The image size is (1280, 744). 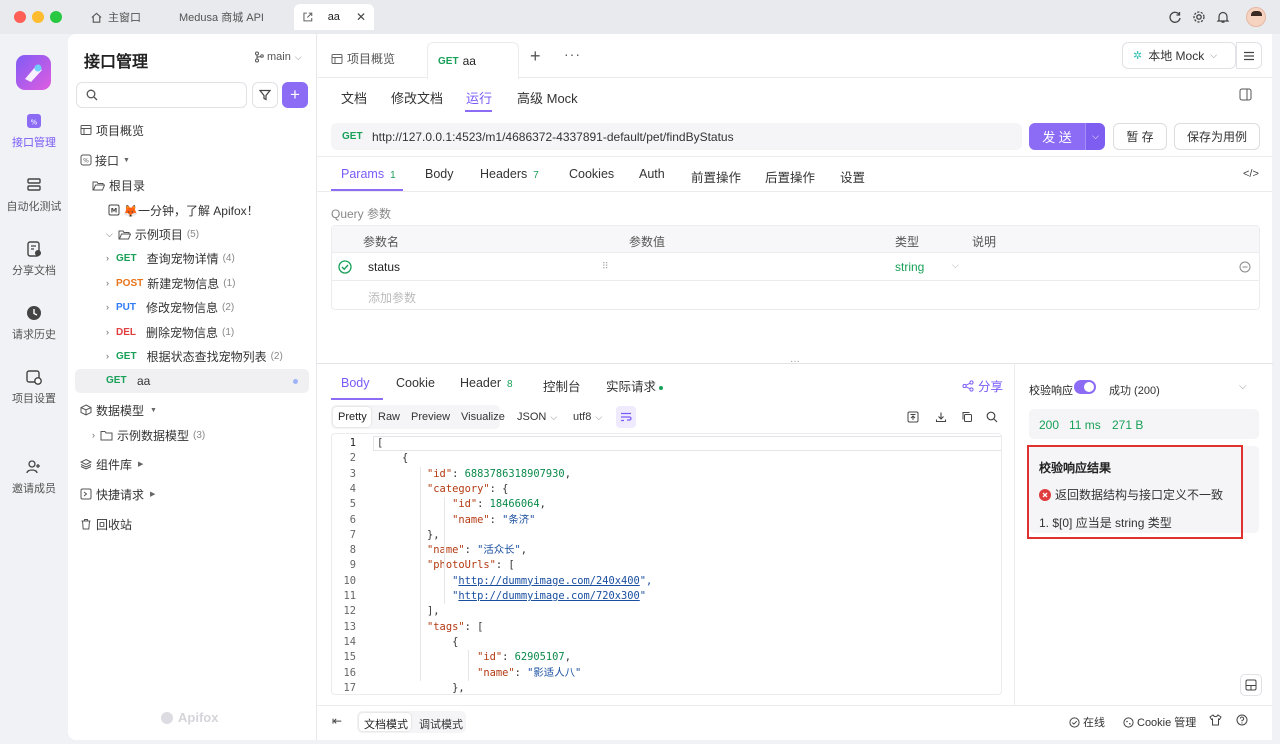 What do you see at coordinates (1251, 685) in the screenshot?
I see `layout-toggle-button` at bounding box center [1251, 685].